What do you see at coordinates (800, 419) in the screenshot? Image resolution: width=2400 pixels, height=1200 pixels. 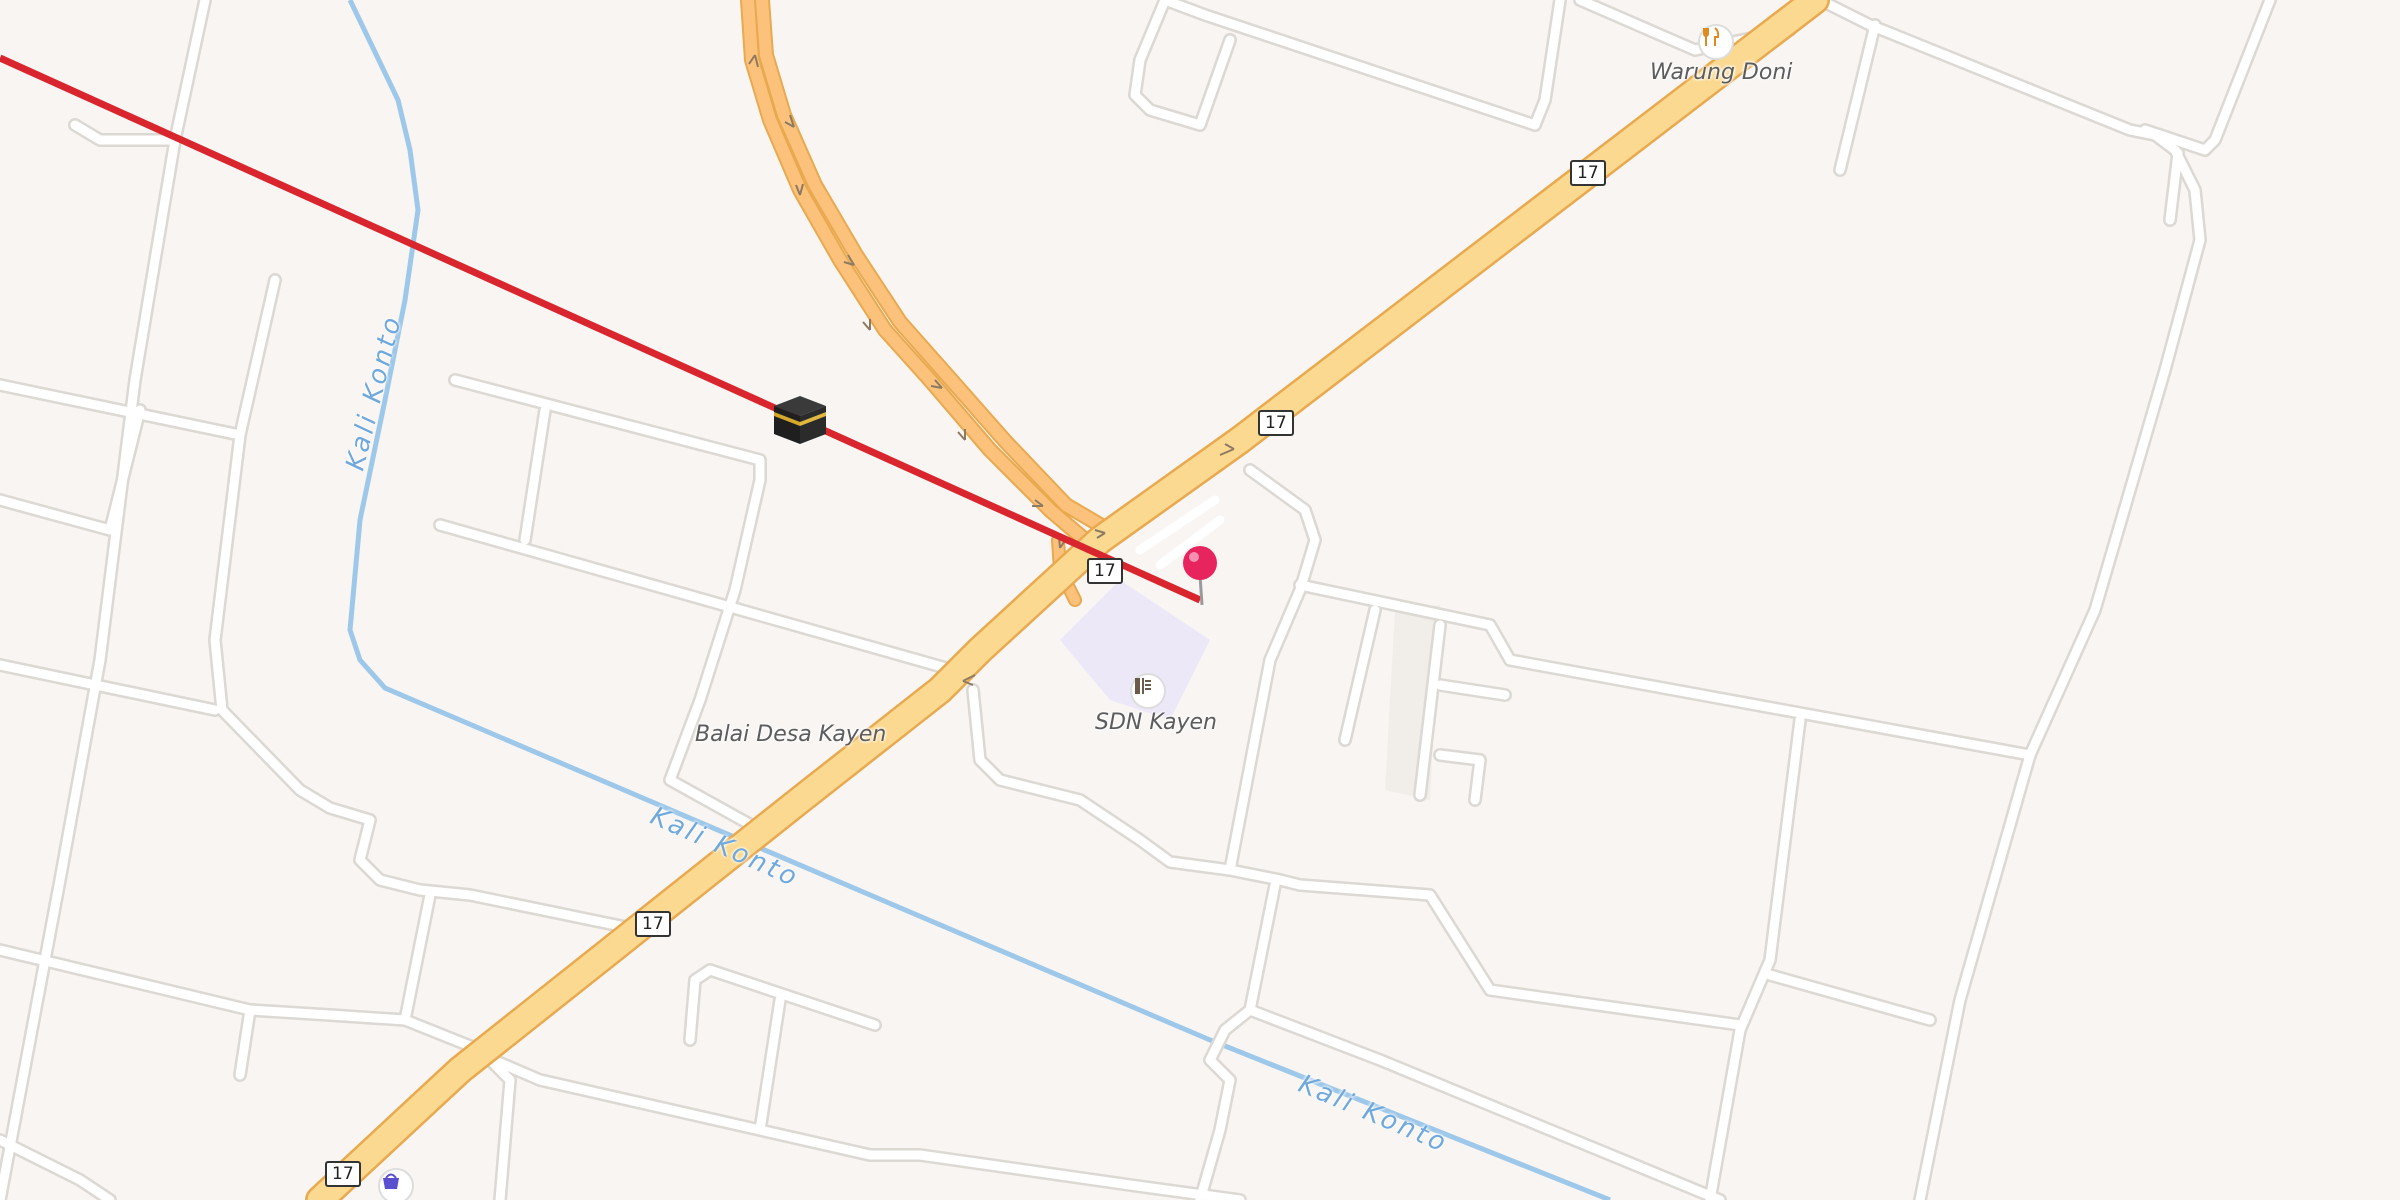 I see `kaaba-icon` at bounding box center [800, 419].